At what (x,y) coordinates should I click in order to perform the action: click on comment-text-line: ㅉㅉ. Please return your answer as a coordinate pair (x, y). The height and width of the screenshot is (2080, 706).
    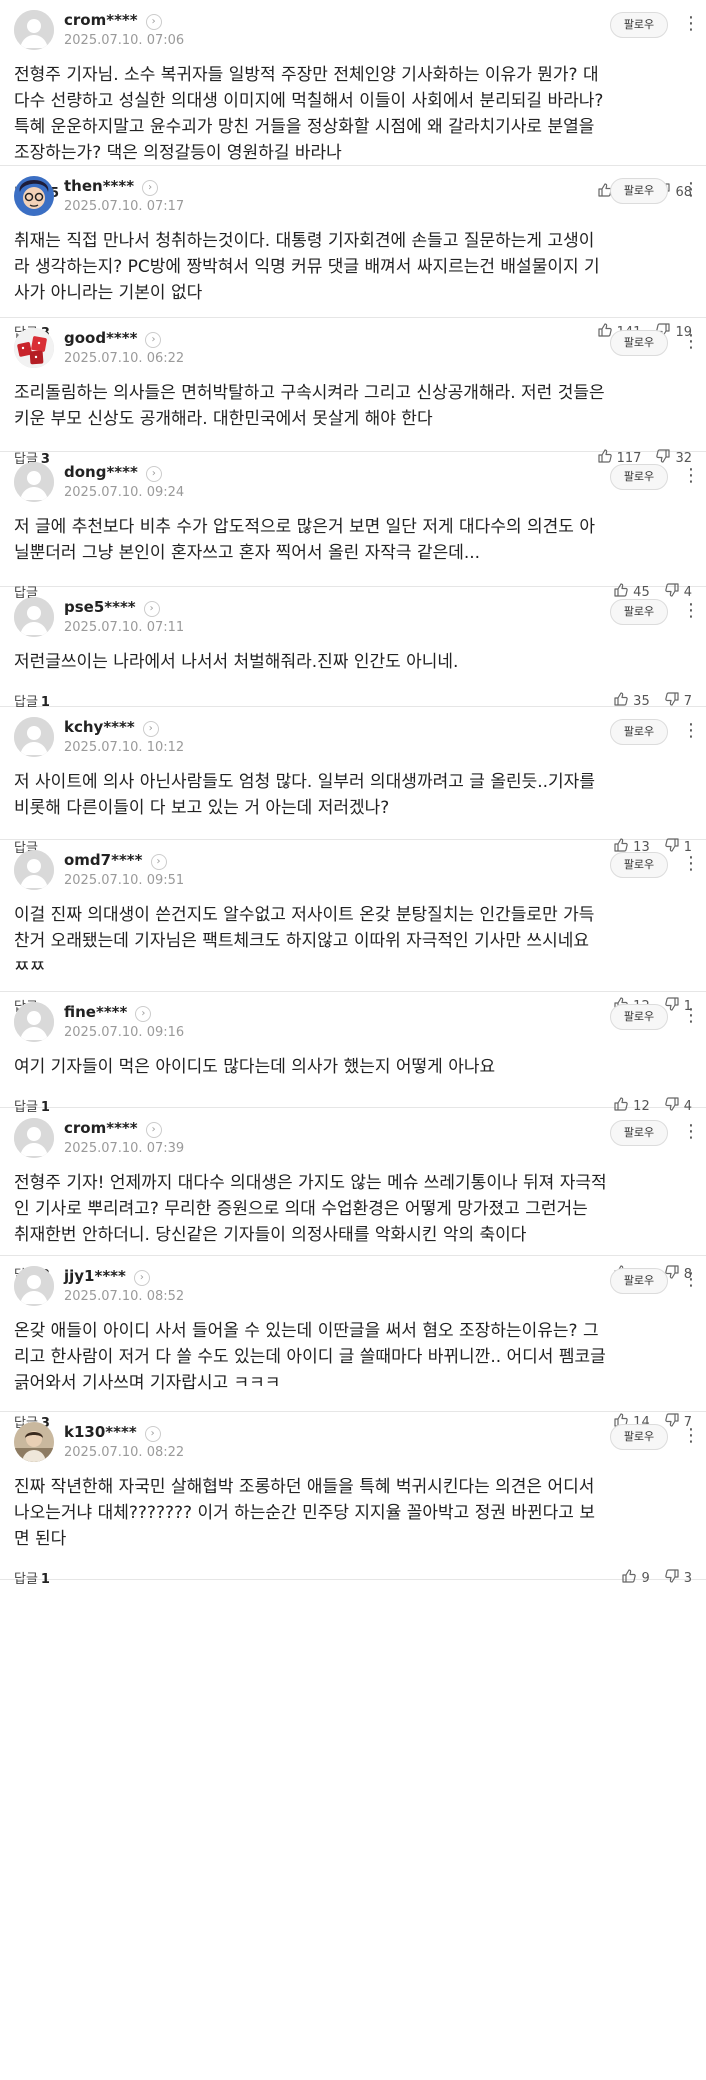
    Looking at the image, I should click on (30, 967).